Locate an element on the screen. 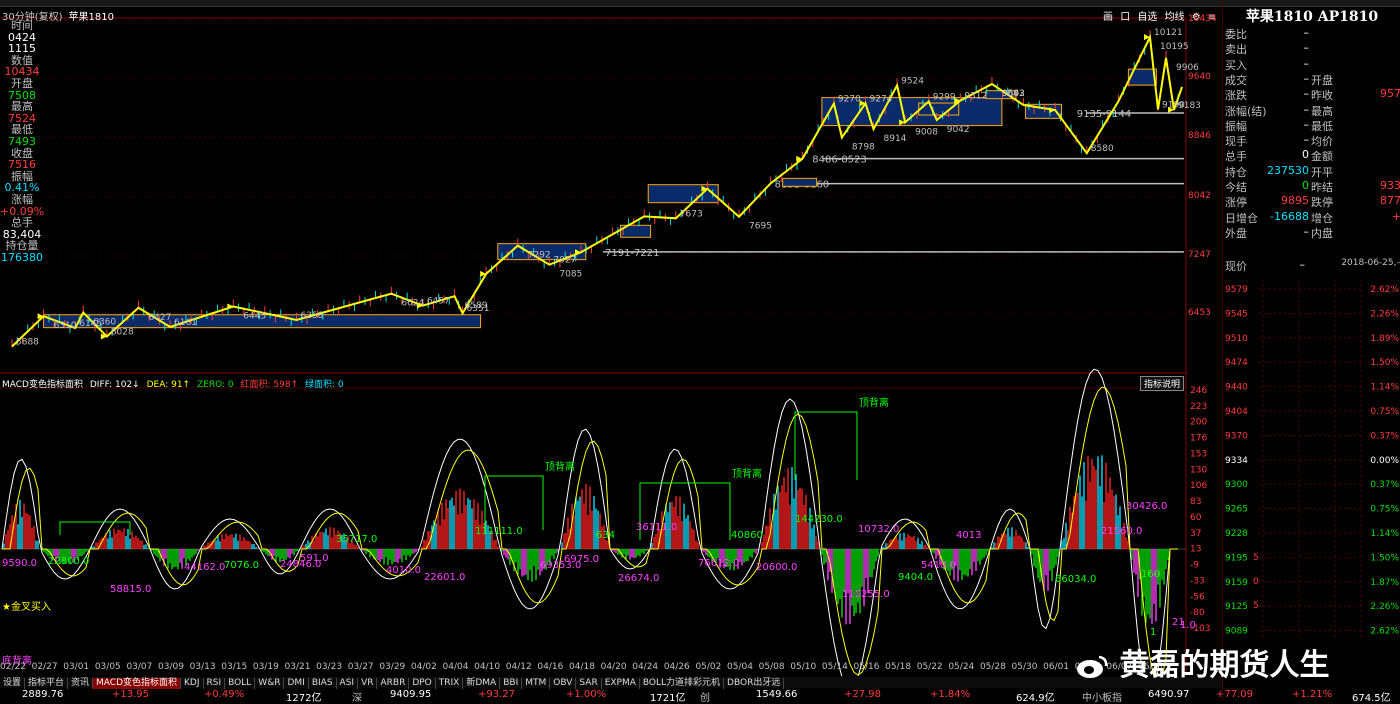  quote-row: 涨跌 – 昨收 957 is located at coordinates (1312, 94).